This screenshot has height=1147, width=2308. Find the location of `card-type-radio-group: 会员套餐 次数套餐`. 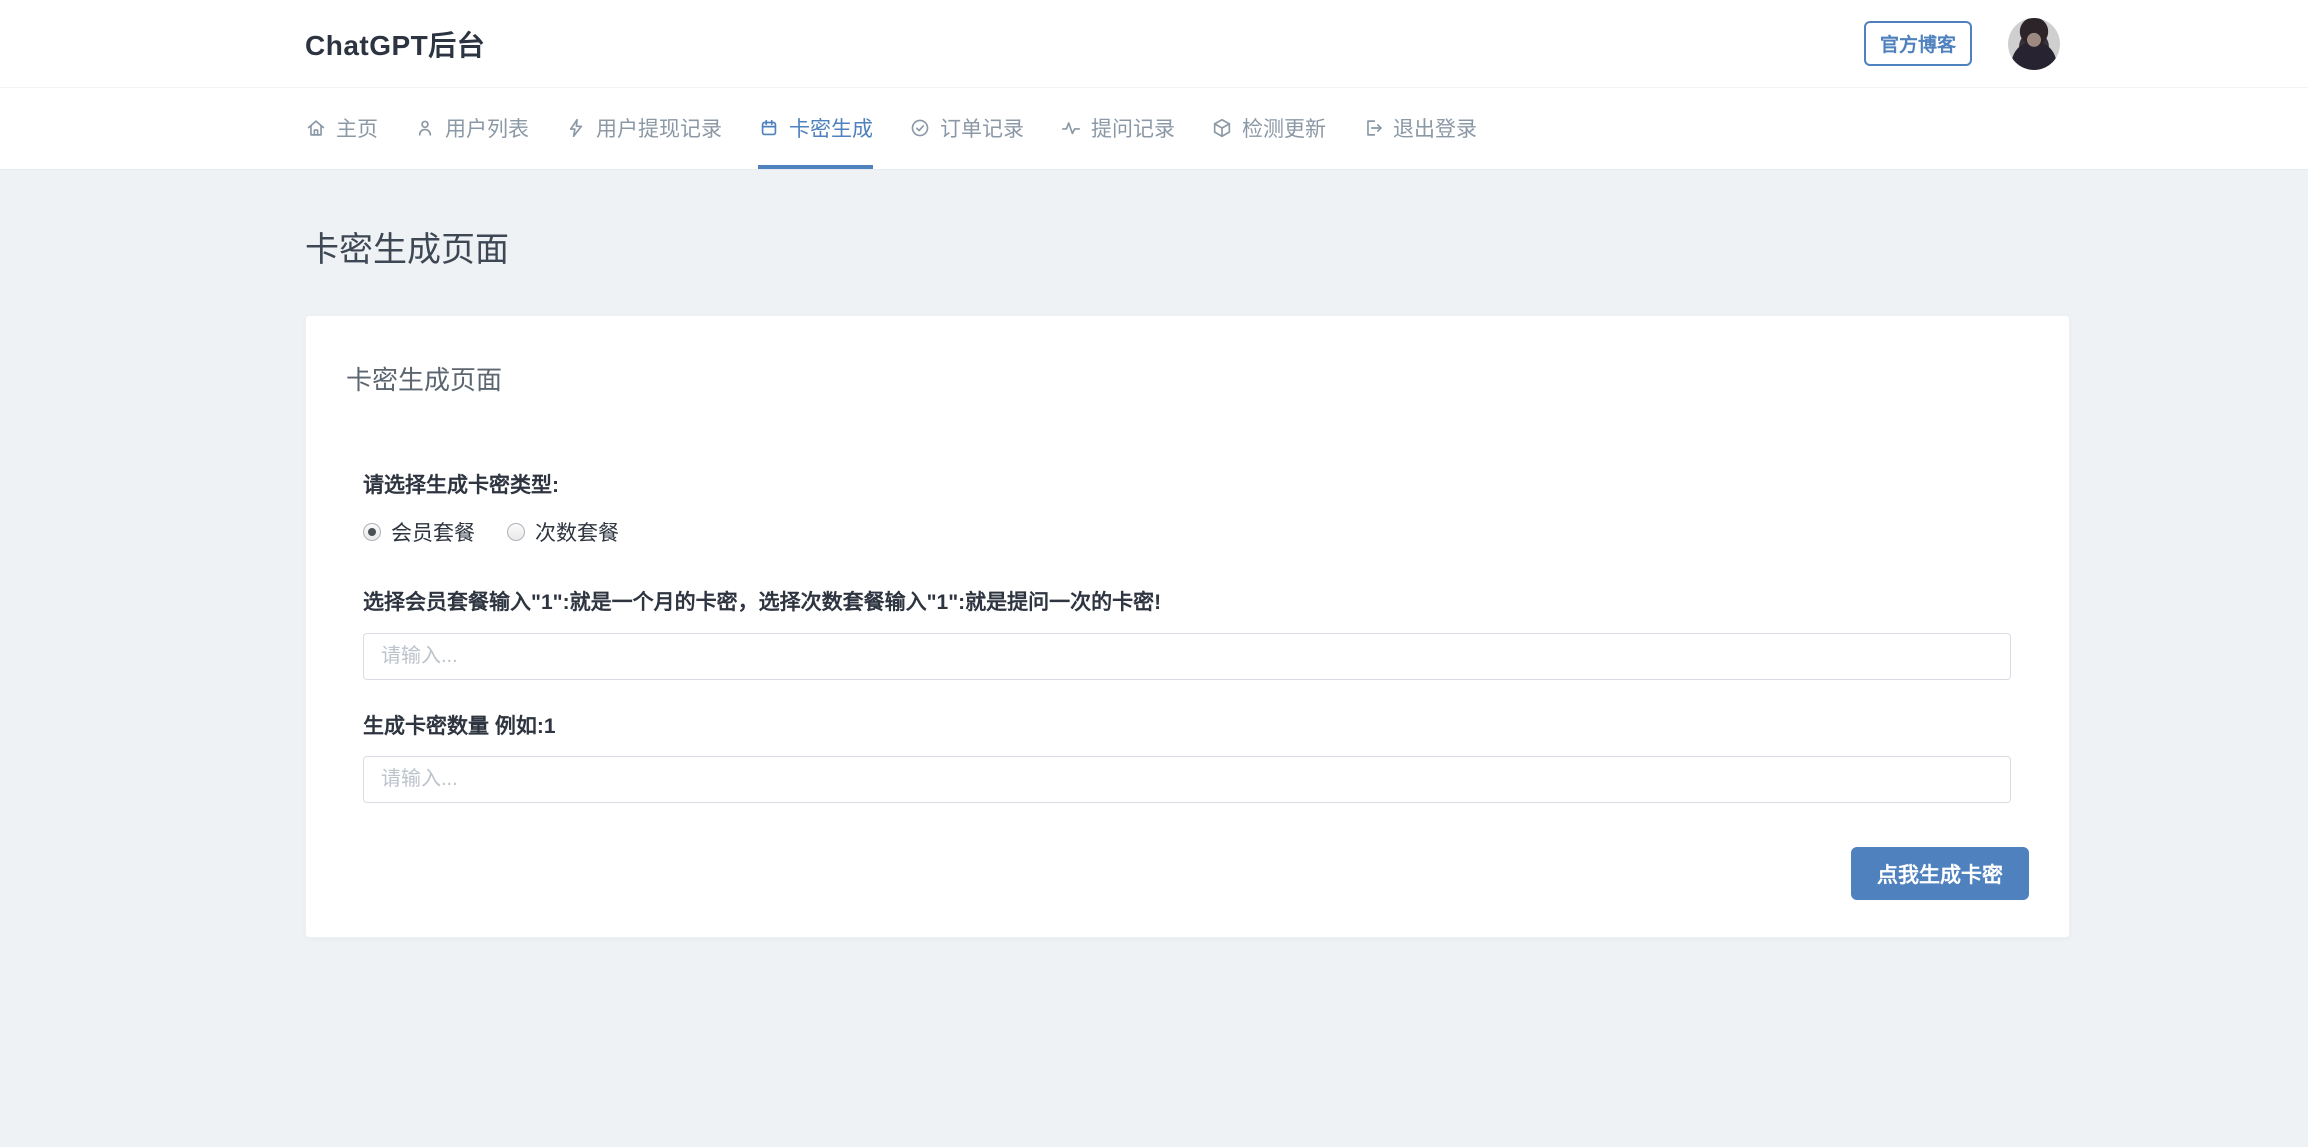

card-type-radio-group: 会员套餐 次数套餐 is located at coordinates (1187, 532).